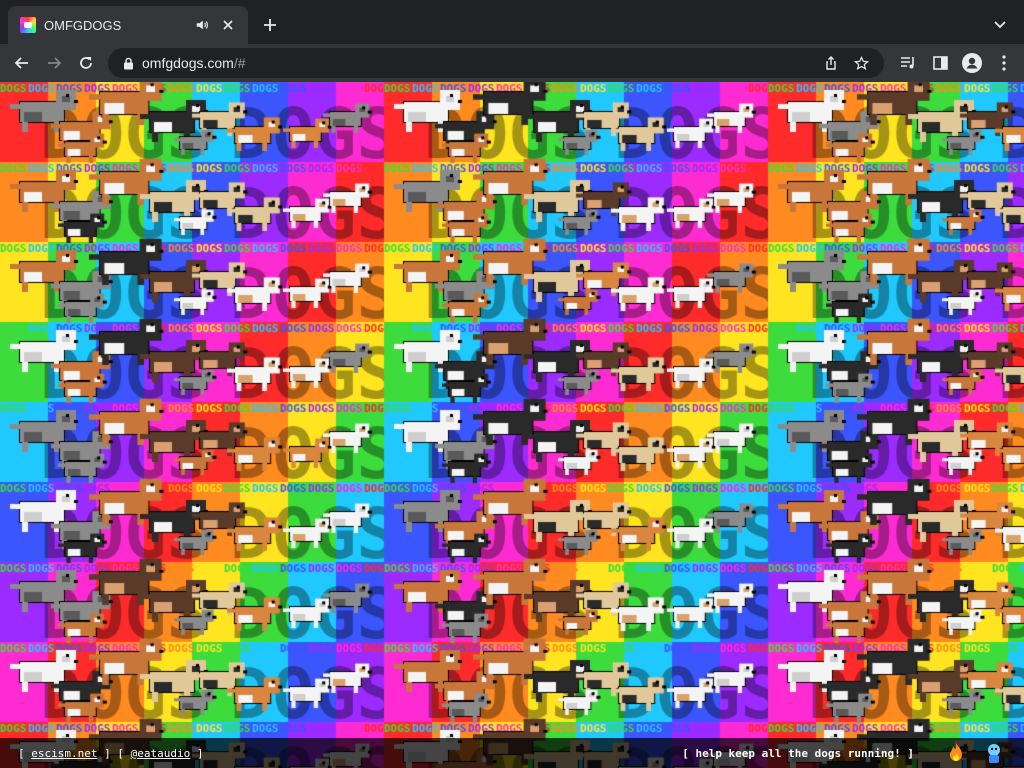 The height and width of the screenshot is (768, 1024). Describe the element at coordinates (512, 22) in the screenshot. I see `tab-strip: OMFGDOGS` at that location.